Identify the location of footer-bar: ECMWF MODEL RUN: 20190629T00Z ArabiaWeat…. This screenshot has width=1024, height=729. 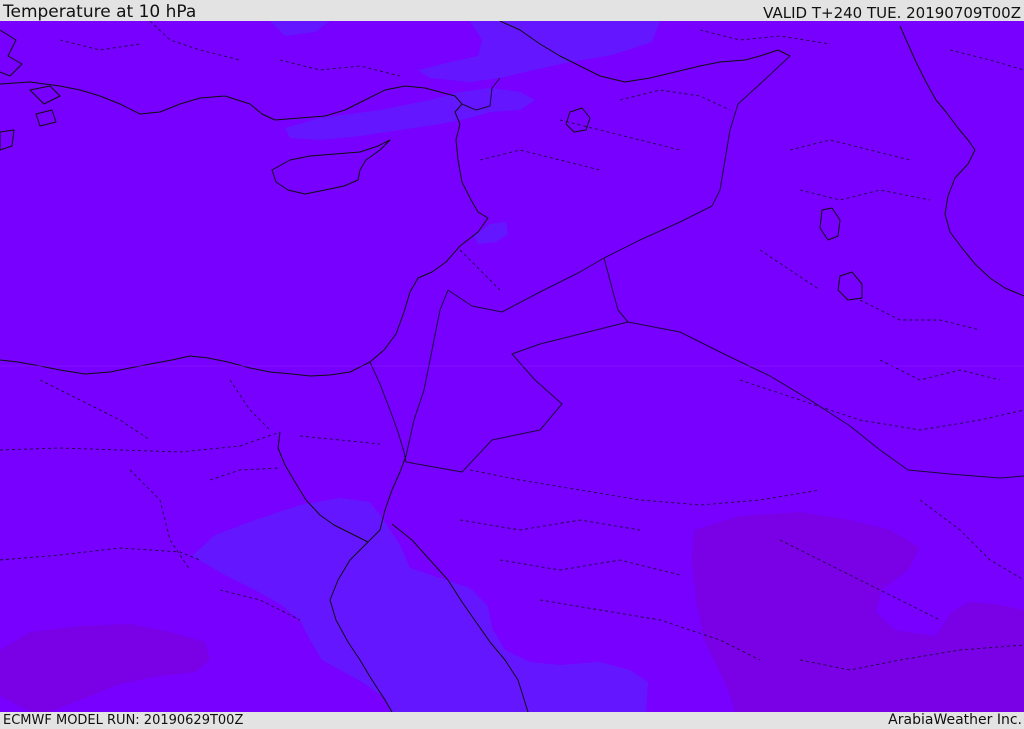
(512, 720).